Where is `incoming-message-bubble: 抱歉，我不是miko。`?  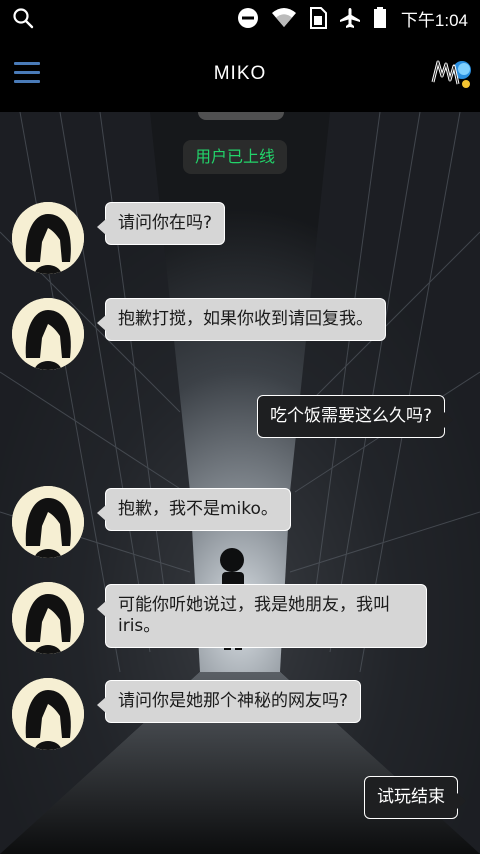 incoming-message-bubble: 抱歉，我不是miko。 is located at coordinates (194, 509).